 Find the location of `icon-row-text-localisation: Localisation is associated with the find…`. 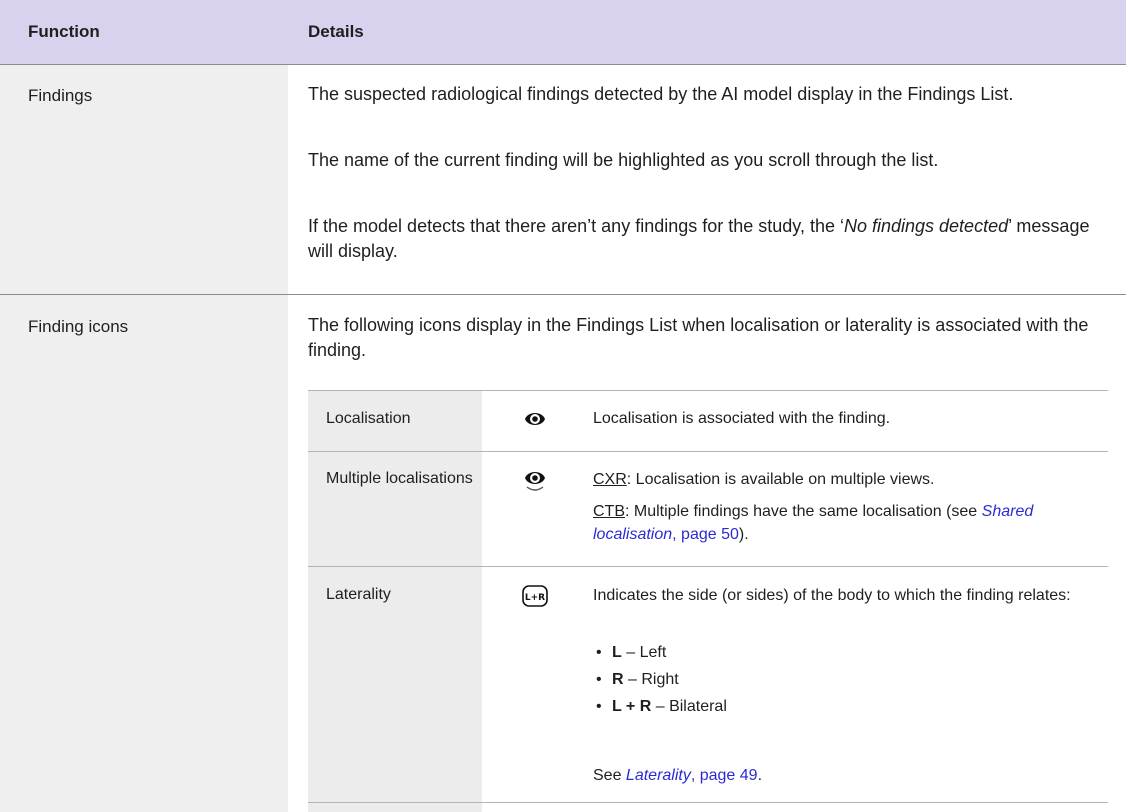

icon-row-text-localisation: Localisation is associated with the find… is located at coordinates (742, 418).